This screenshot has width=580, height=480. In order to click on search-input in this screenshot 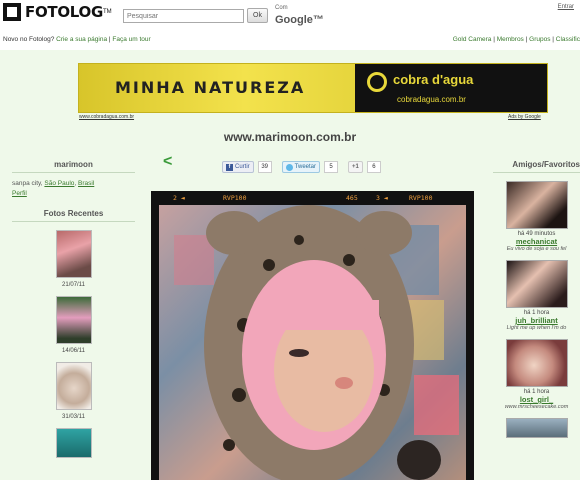, I will do `click(183, 16)`.